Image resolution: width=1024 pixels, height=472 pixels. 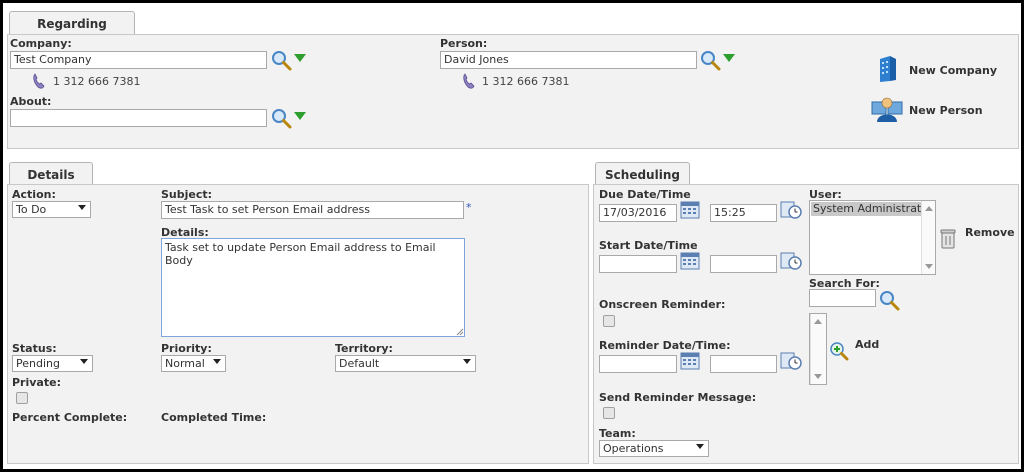 What do you see at coordinates (187, 194) in the screenshot?
I see `subject-label: Subject:` at bounding box center [187, 194].